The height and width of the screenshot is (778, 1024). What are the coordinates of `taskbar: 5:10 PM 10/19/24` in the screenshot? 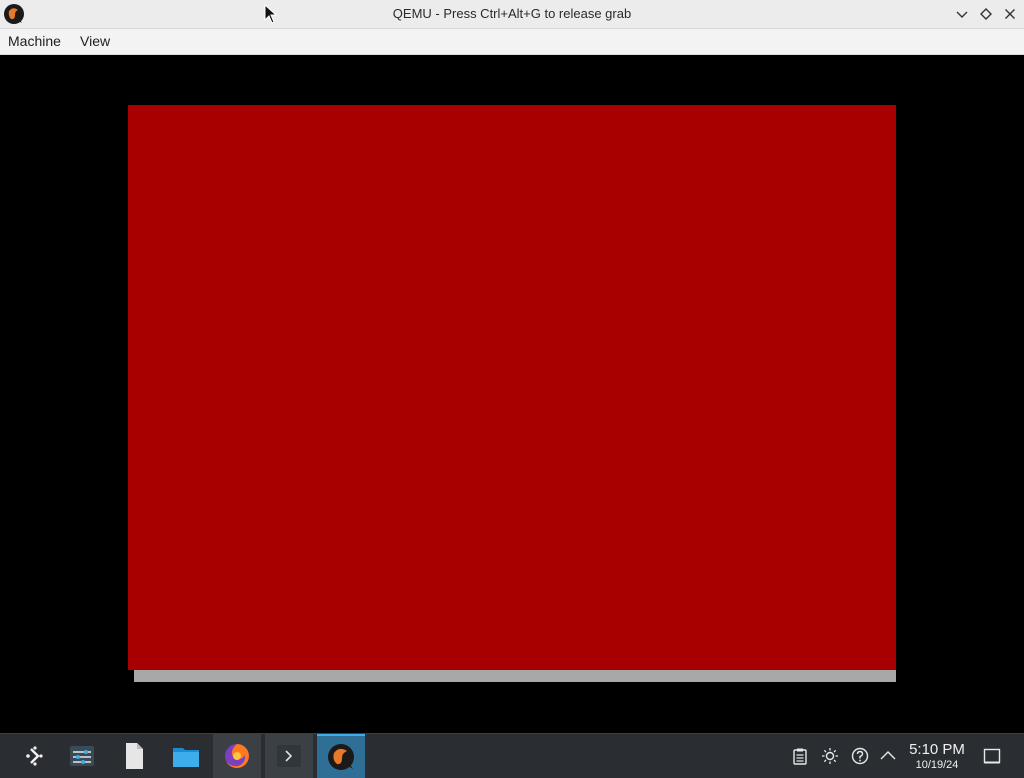 It's located at (512, 755).